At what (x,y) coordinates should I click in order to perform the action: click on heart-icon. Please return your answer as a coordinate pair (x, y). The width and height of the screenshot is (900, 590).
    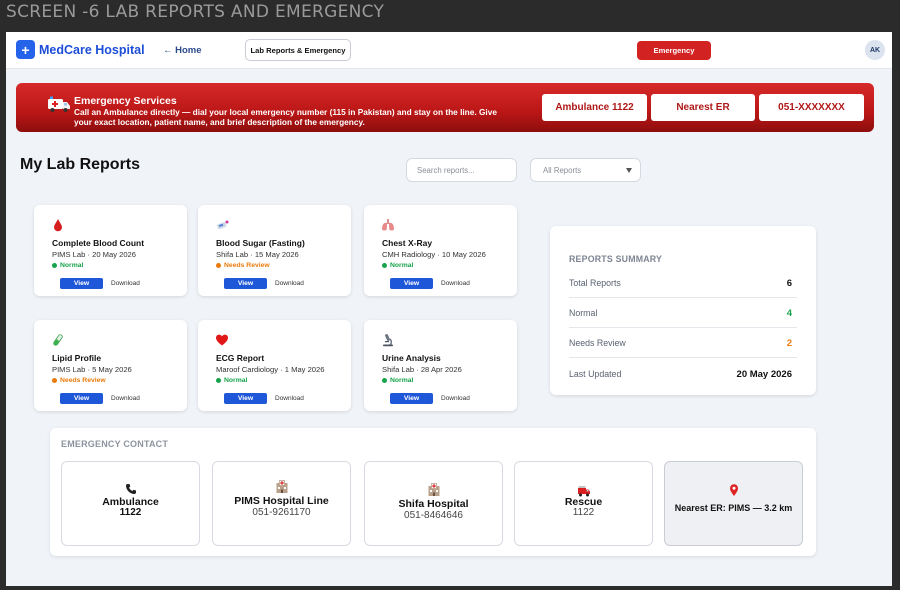
    Looking at the image, I should click on (222, 340).